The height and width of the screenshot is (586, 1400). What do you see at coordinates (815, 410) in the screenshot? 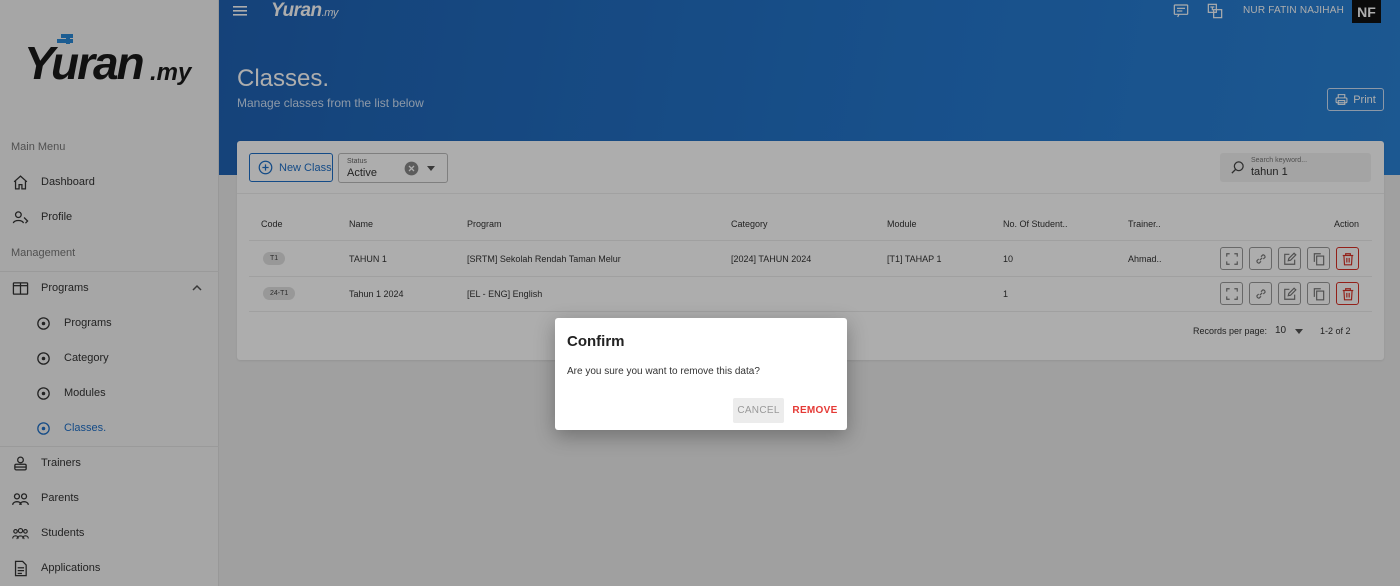
I see `remove-button: REMOVE` at bounding box center [815, 410].